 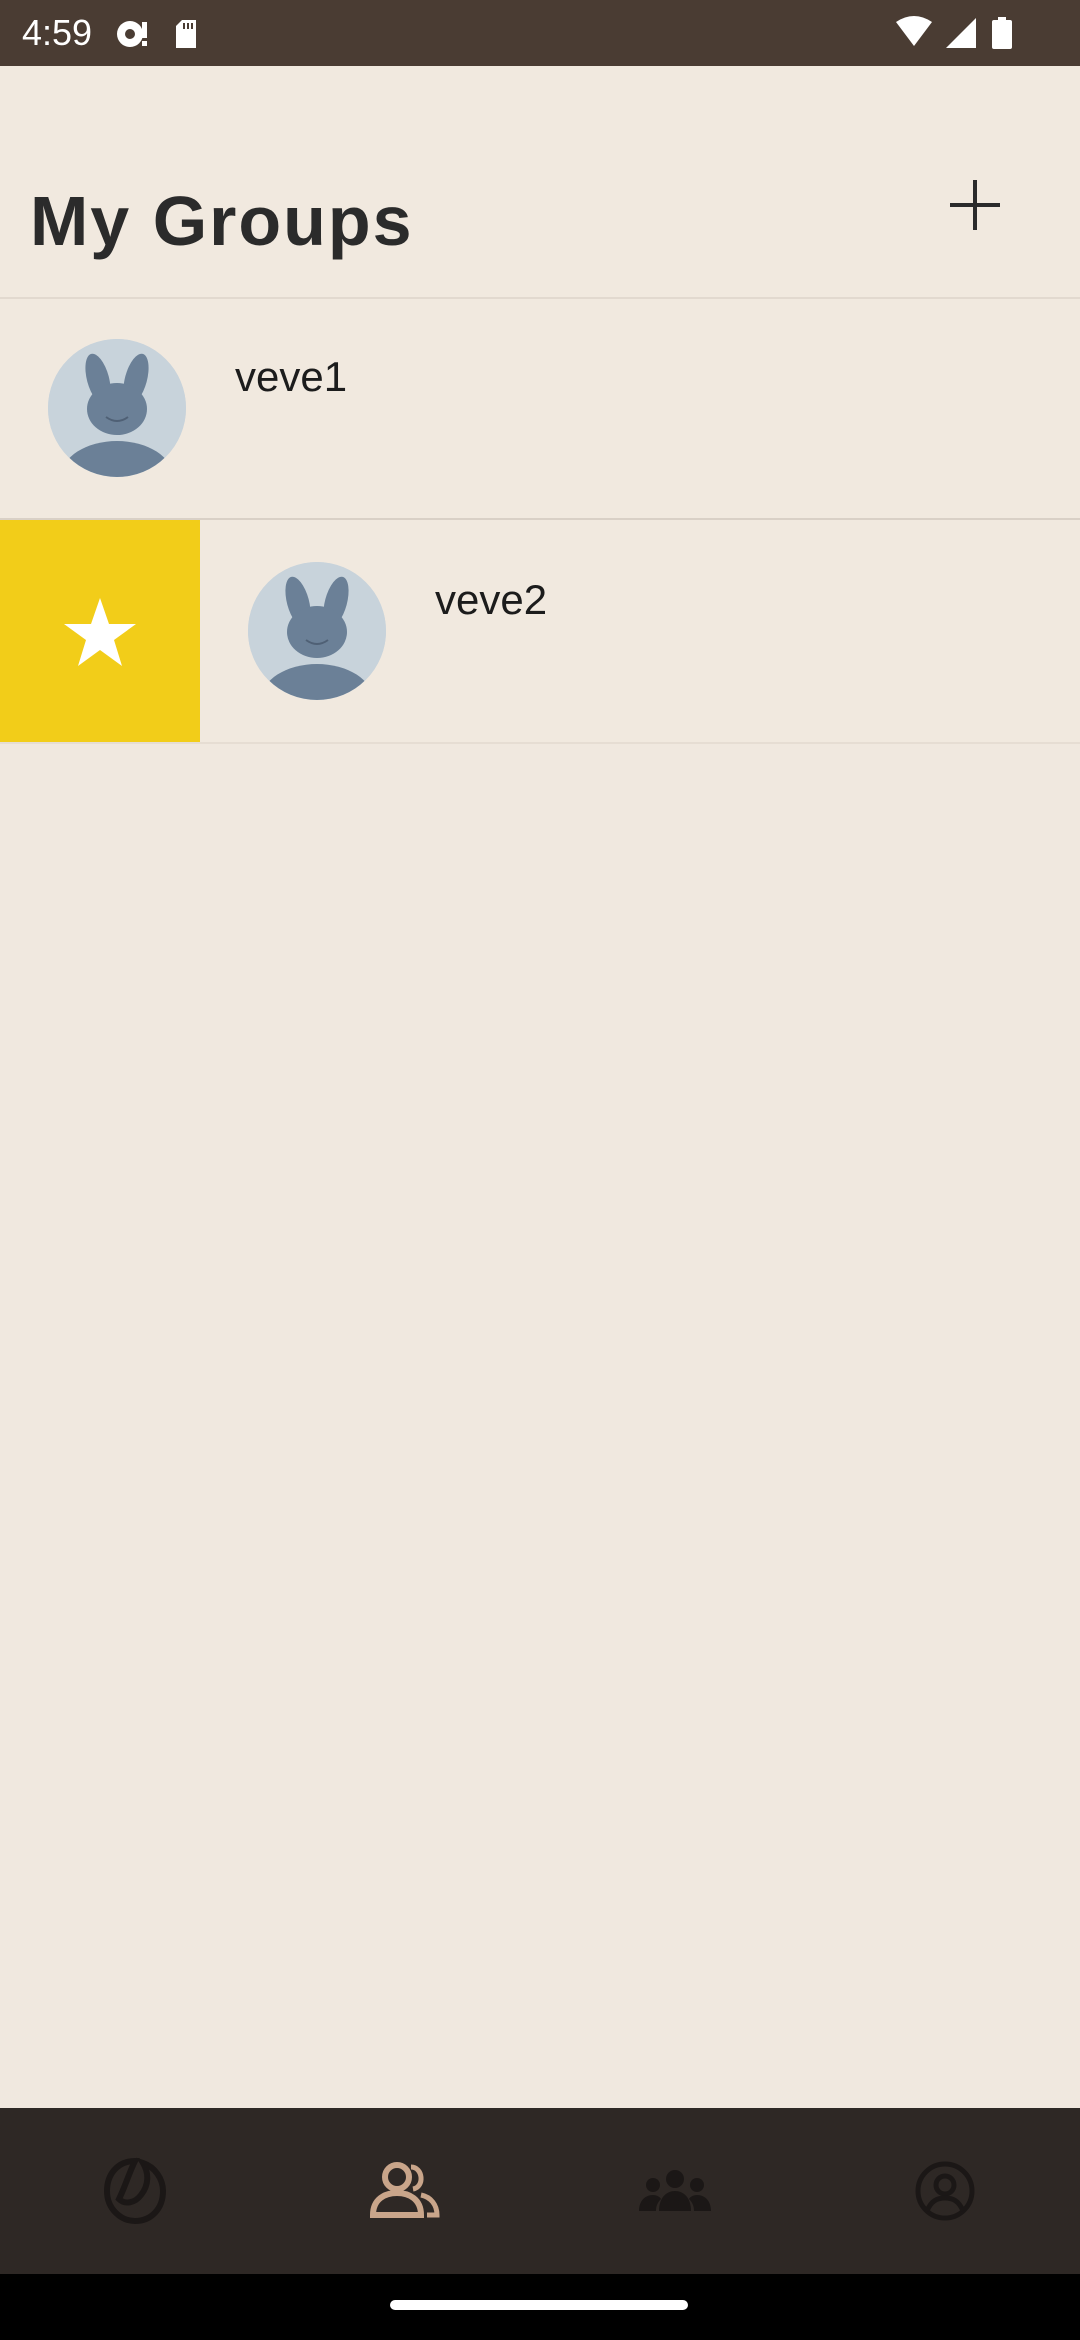 I want to click on star-icon, so click(x=100, y=632).